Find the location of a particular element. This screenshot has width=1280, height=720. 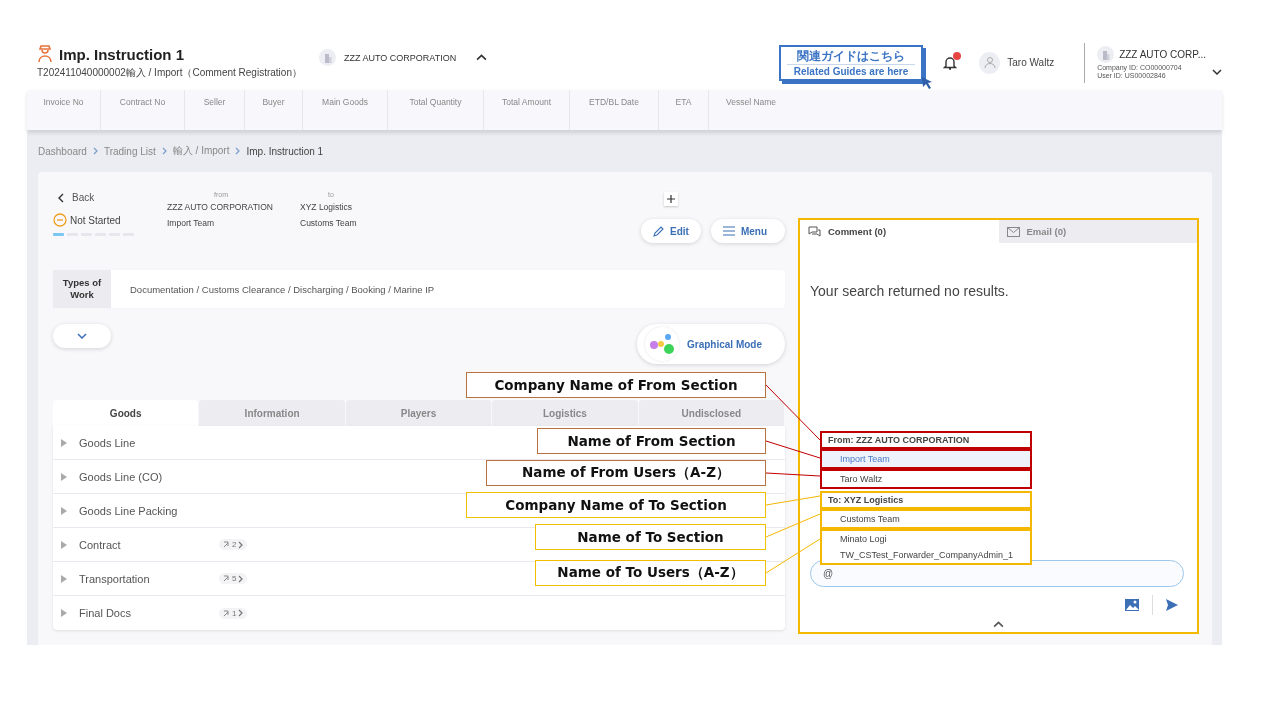

back-button: Back is located at coordinates (112, 197).